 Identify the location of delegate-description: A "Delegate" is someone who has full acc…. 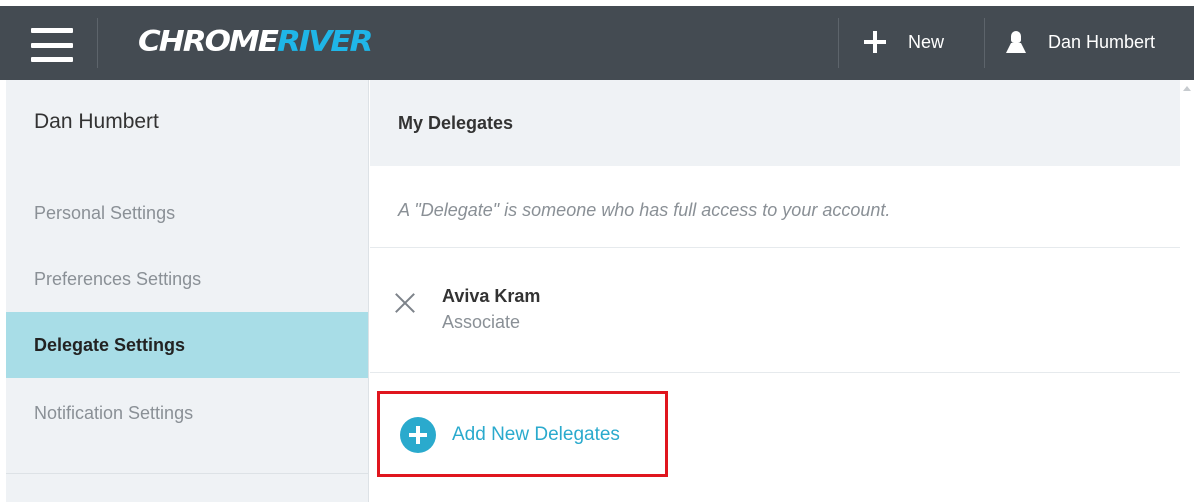
(644, 210).